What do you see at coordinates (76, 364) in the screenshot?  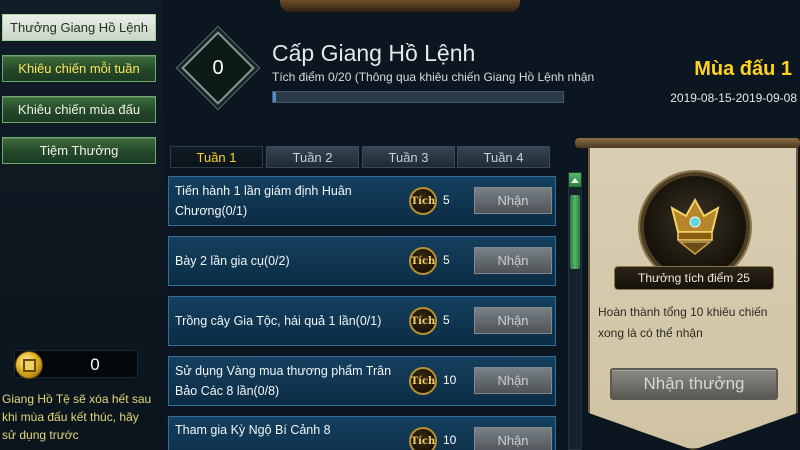 I see `wallet-box: 0` at bounding box center [76, 364].